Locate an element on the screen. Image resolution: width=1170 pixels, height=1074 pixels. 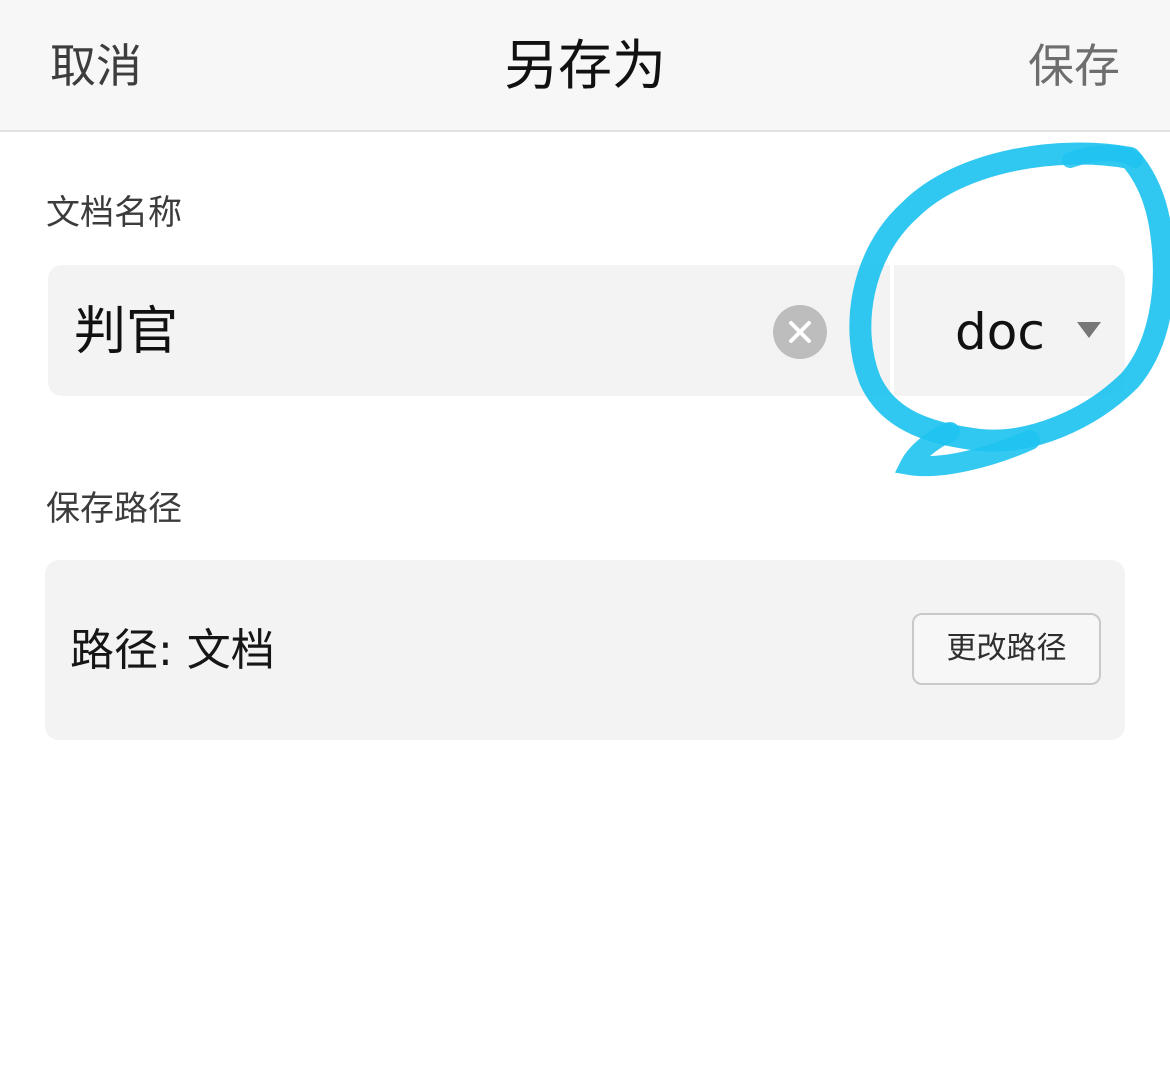
caret-down-icon is located at coordinates (1089, 330).